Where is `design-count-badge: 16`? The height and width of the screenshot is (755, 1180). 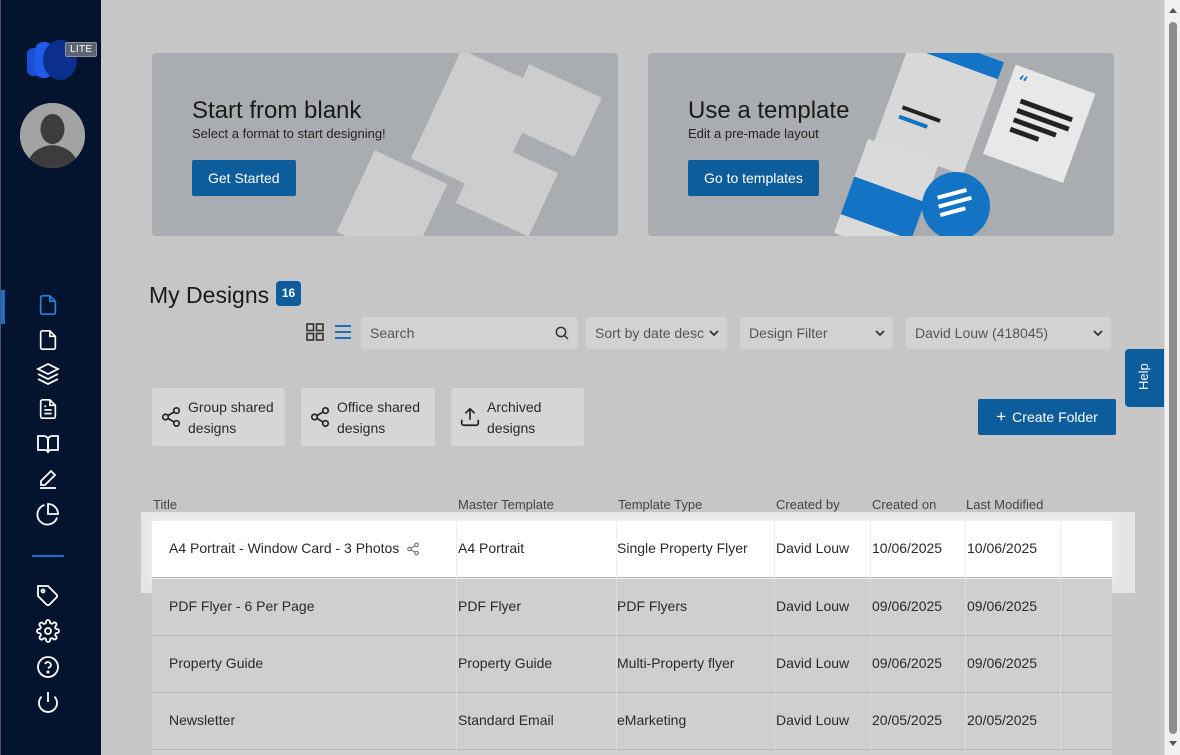 design-count-badge: 16 is located at coordinates (288, 293).